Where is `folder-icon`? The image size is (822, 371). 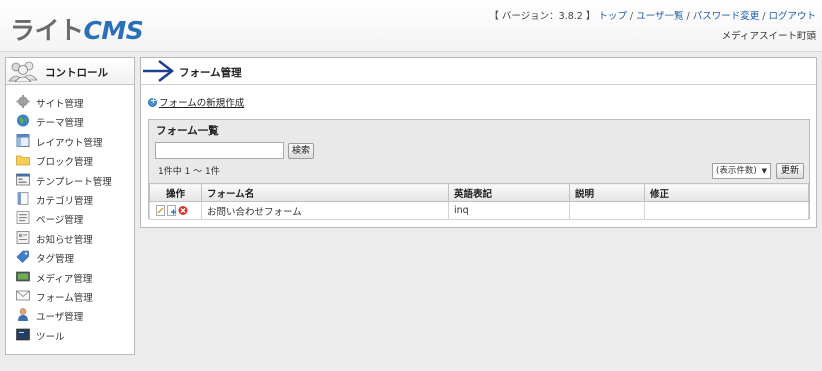 folder-icon is located at coordinates (23, 160).